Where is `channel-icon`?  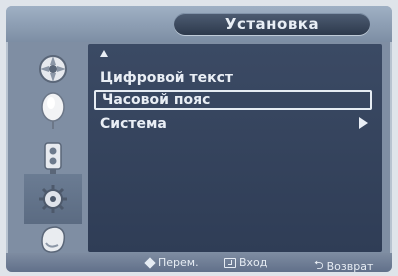
channel-icon is located at coordinates (53, 158).